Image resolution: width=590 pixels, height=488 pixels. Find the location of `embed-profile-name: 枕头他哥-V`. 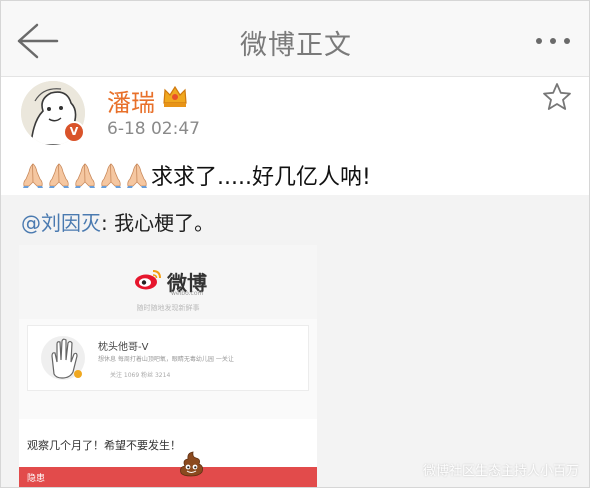

embed-profile-name: 枕头他哥-V is located at coordinates (123, 347).